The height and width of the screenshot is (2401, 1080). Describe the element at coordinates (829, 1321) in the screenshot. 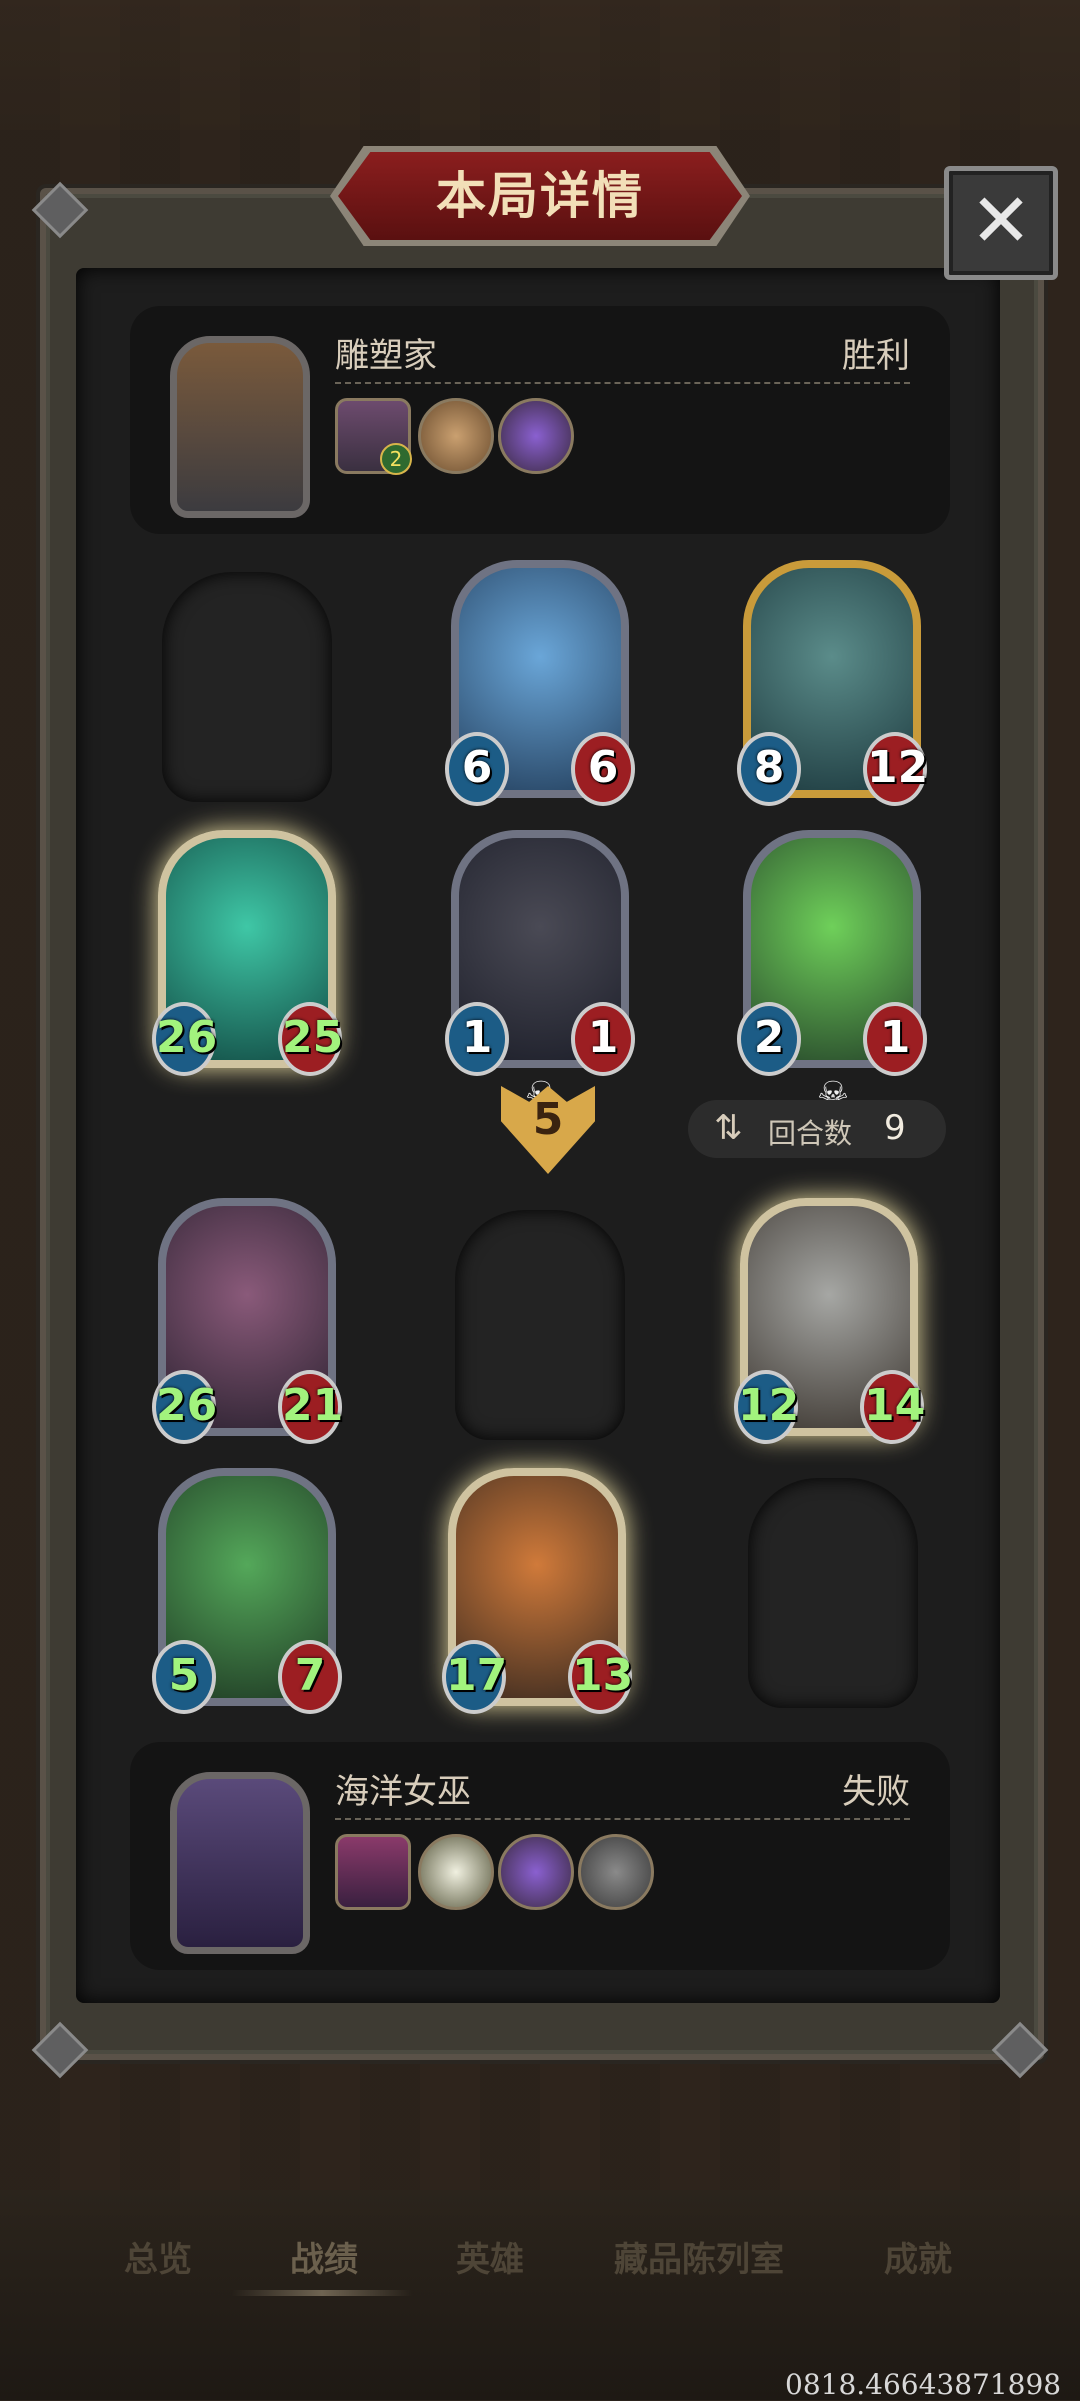

I see `minion-card: 12 14` at that location.